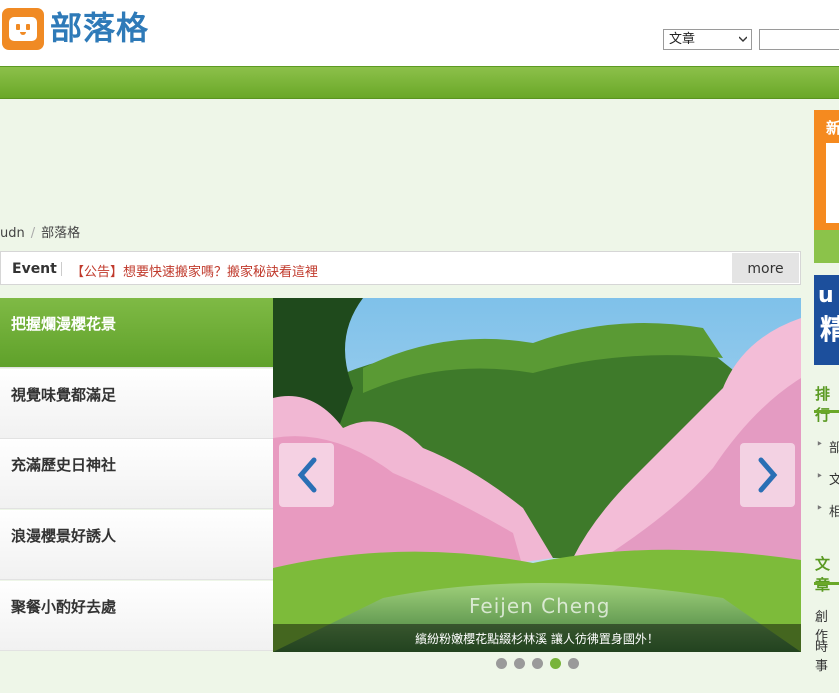 This screenshot has height=693, width=839. I want to click on sidebar-articles-item-2: 時事, so click(827, 655).